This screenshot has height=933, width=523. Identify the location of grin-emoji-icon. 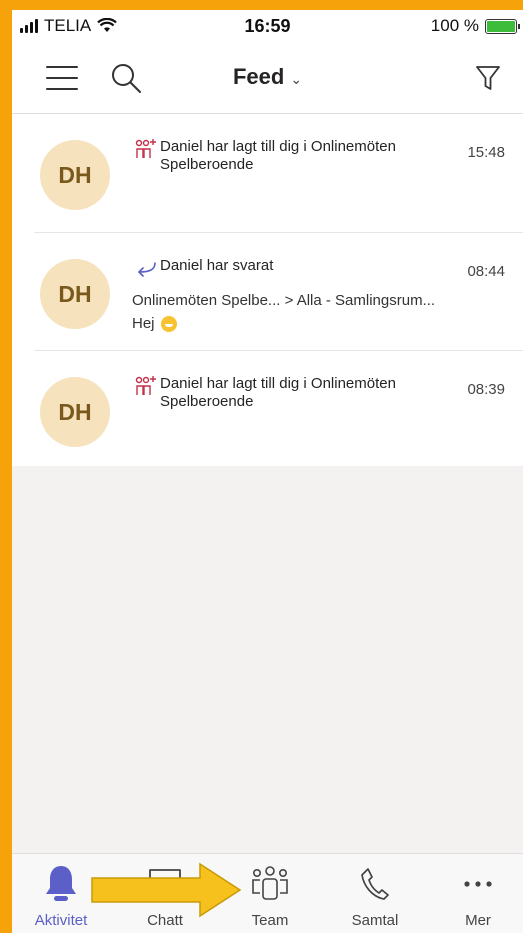
(168, 323).